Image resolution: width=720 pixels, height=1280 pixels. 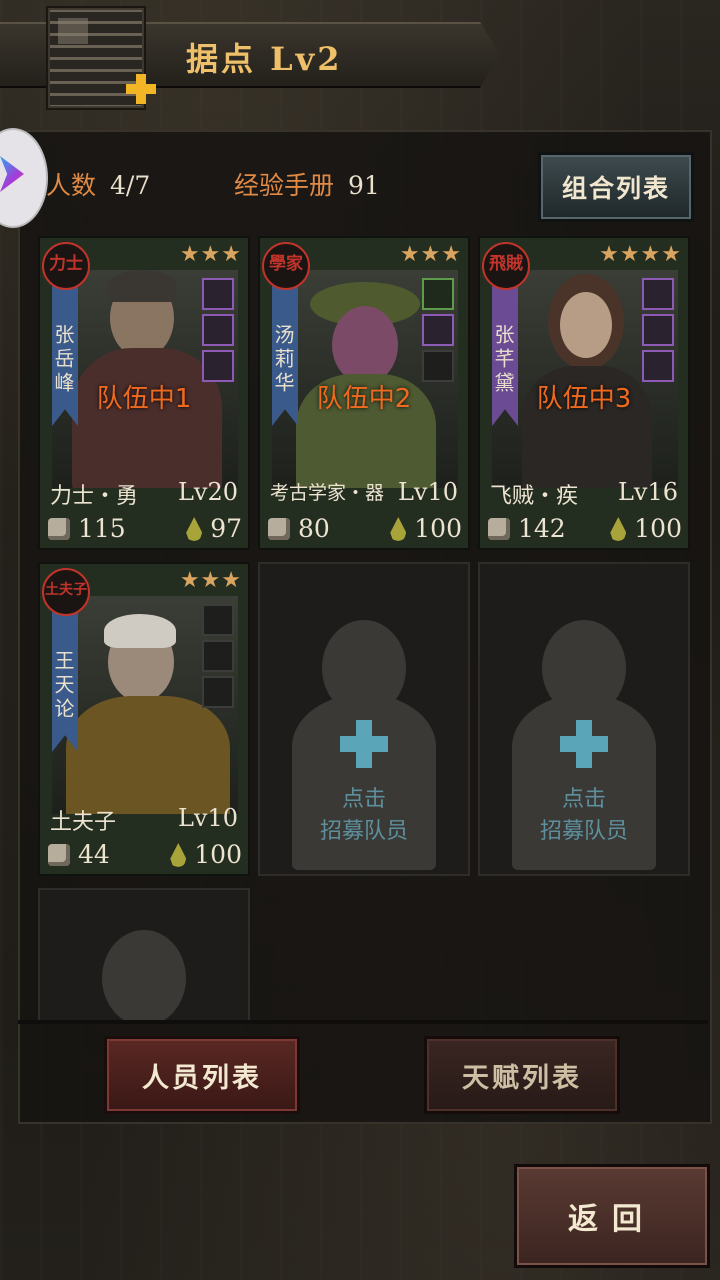 What do you see at coordinates (542, 528) in the screenshot?
I see `power-value: 142` at bounding box center [542, 528].